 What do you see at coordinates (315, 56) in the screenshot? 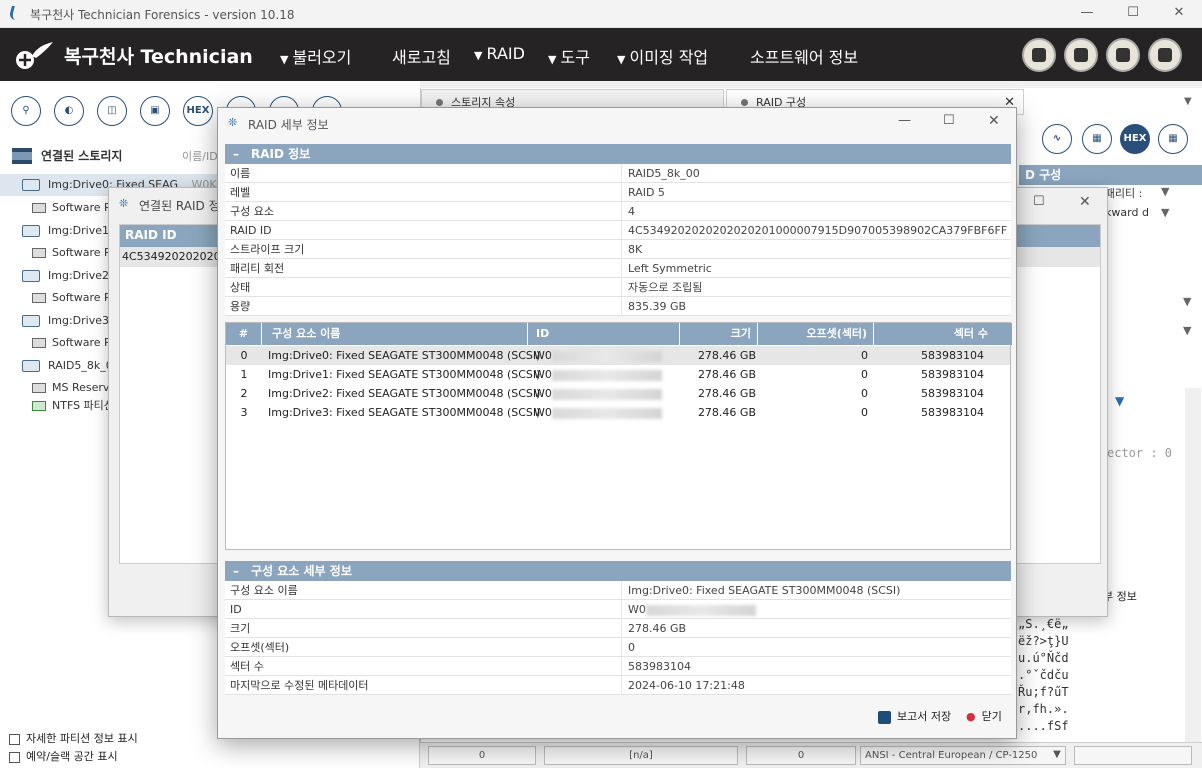
I see `menu-load: ▼ 불러오기` at bounding box center [315, 56].